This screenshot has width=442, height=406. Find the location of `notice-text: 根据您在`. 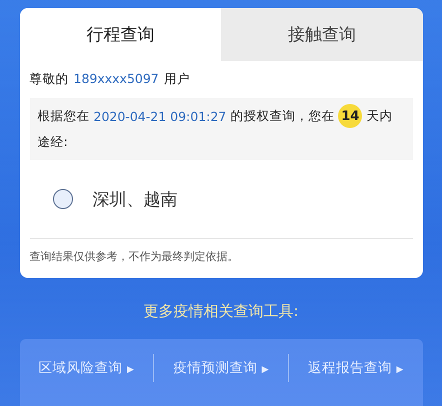

notice-text: 根据您在 is located at coordinates (64, 116).